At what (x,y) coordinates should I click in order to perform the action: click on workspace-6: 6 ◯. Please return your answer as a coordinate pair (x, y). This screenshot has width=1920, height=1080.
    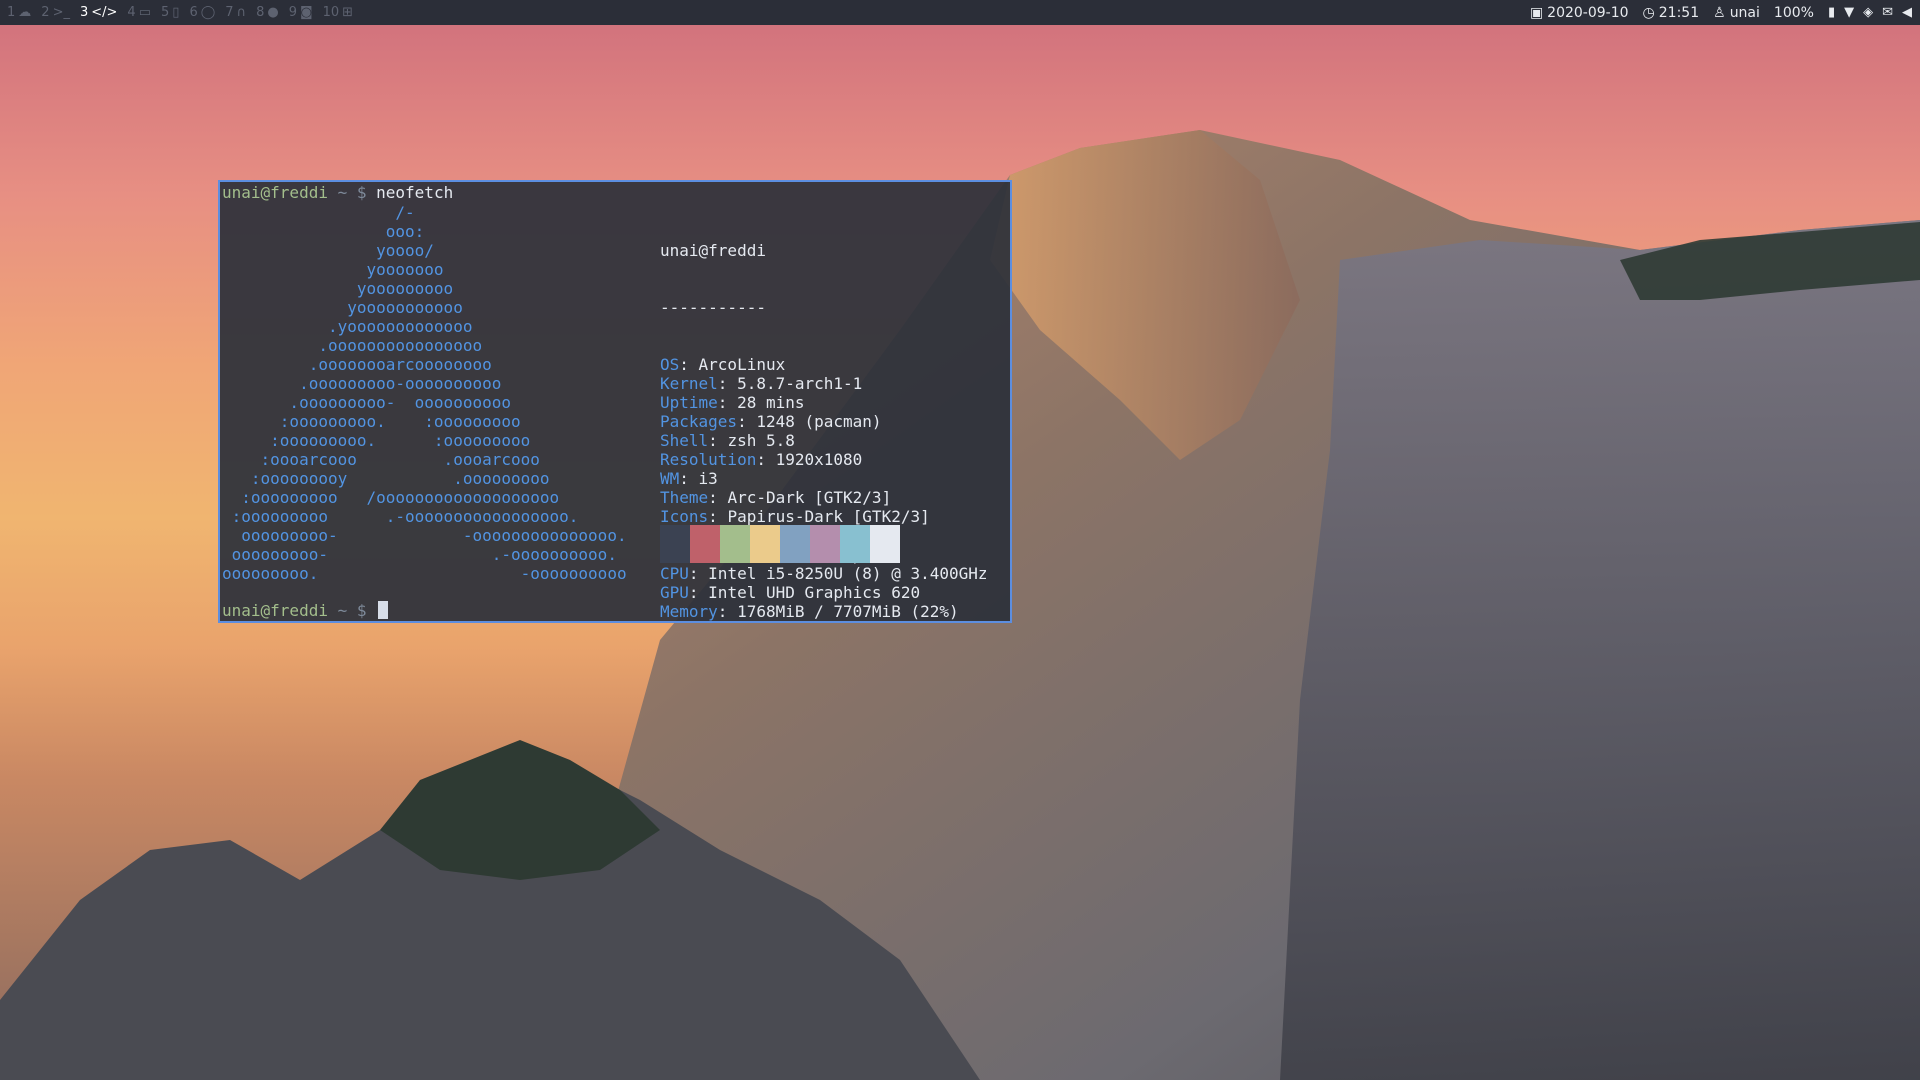
    Looking at the image, I should click on (204, 12).